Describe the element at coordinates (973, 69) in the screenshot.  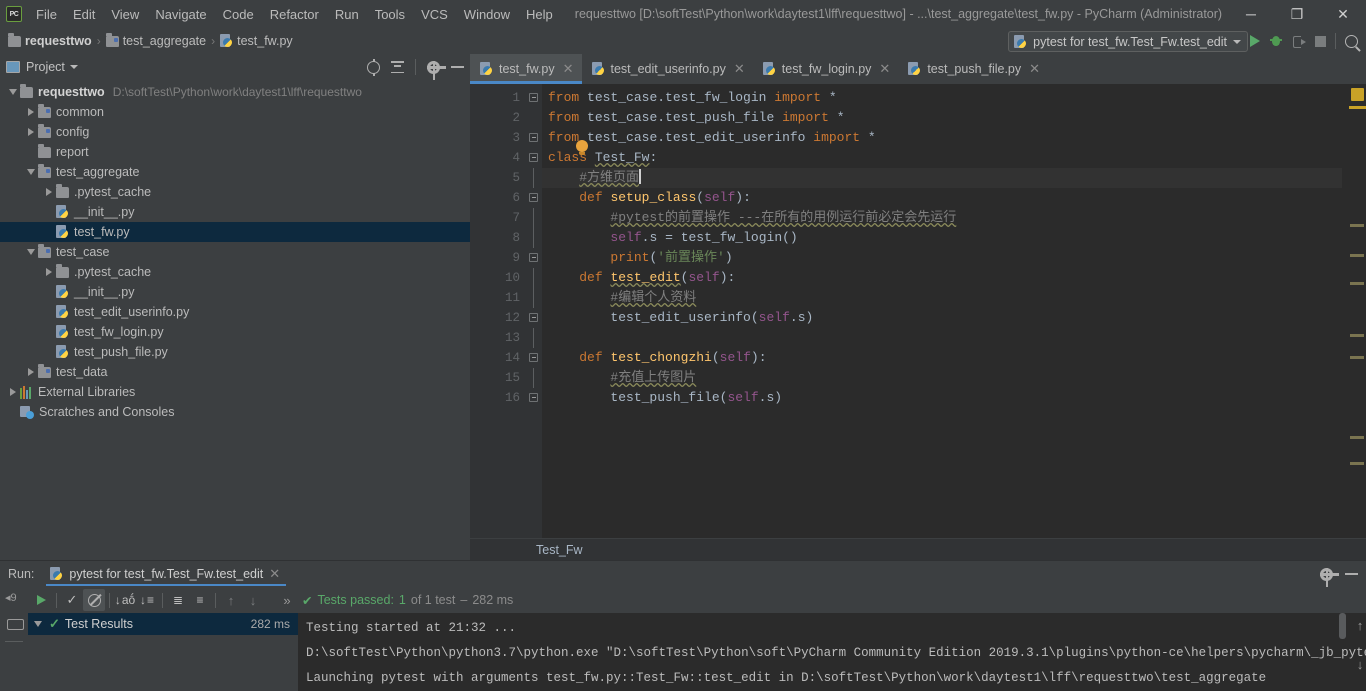
I see `editor-tab-test-push-file-py: test_push_file.py ✕` at that location.